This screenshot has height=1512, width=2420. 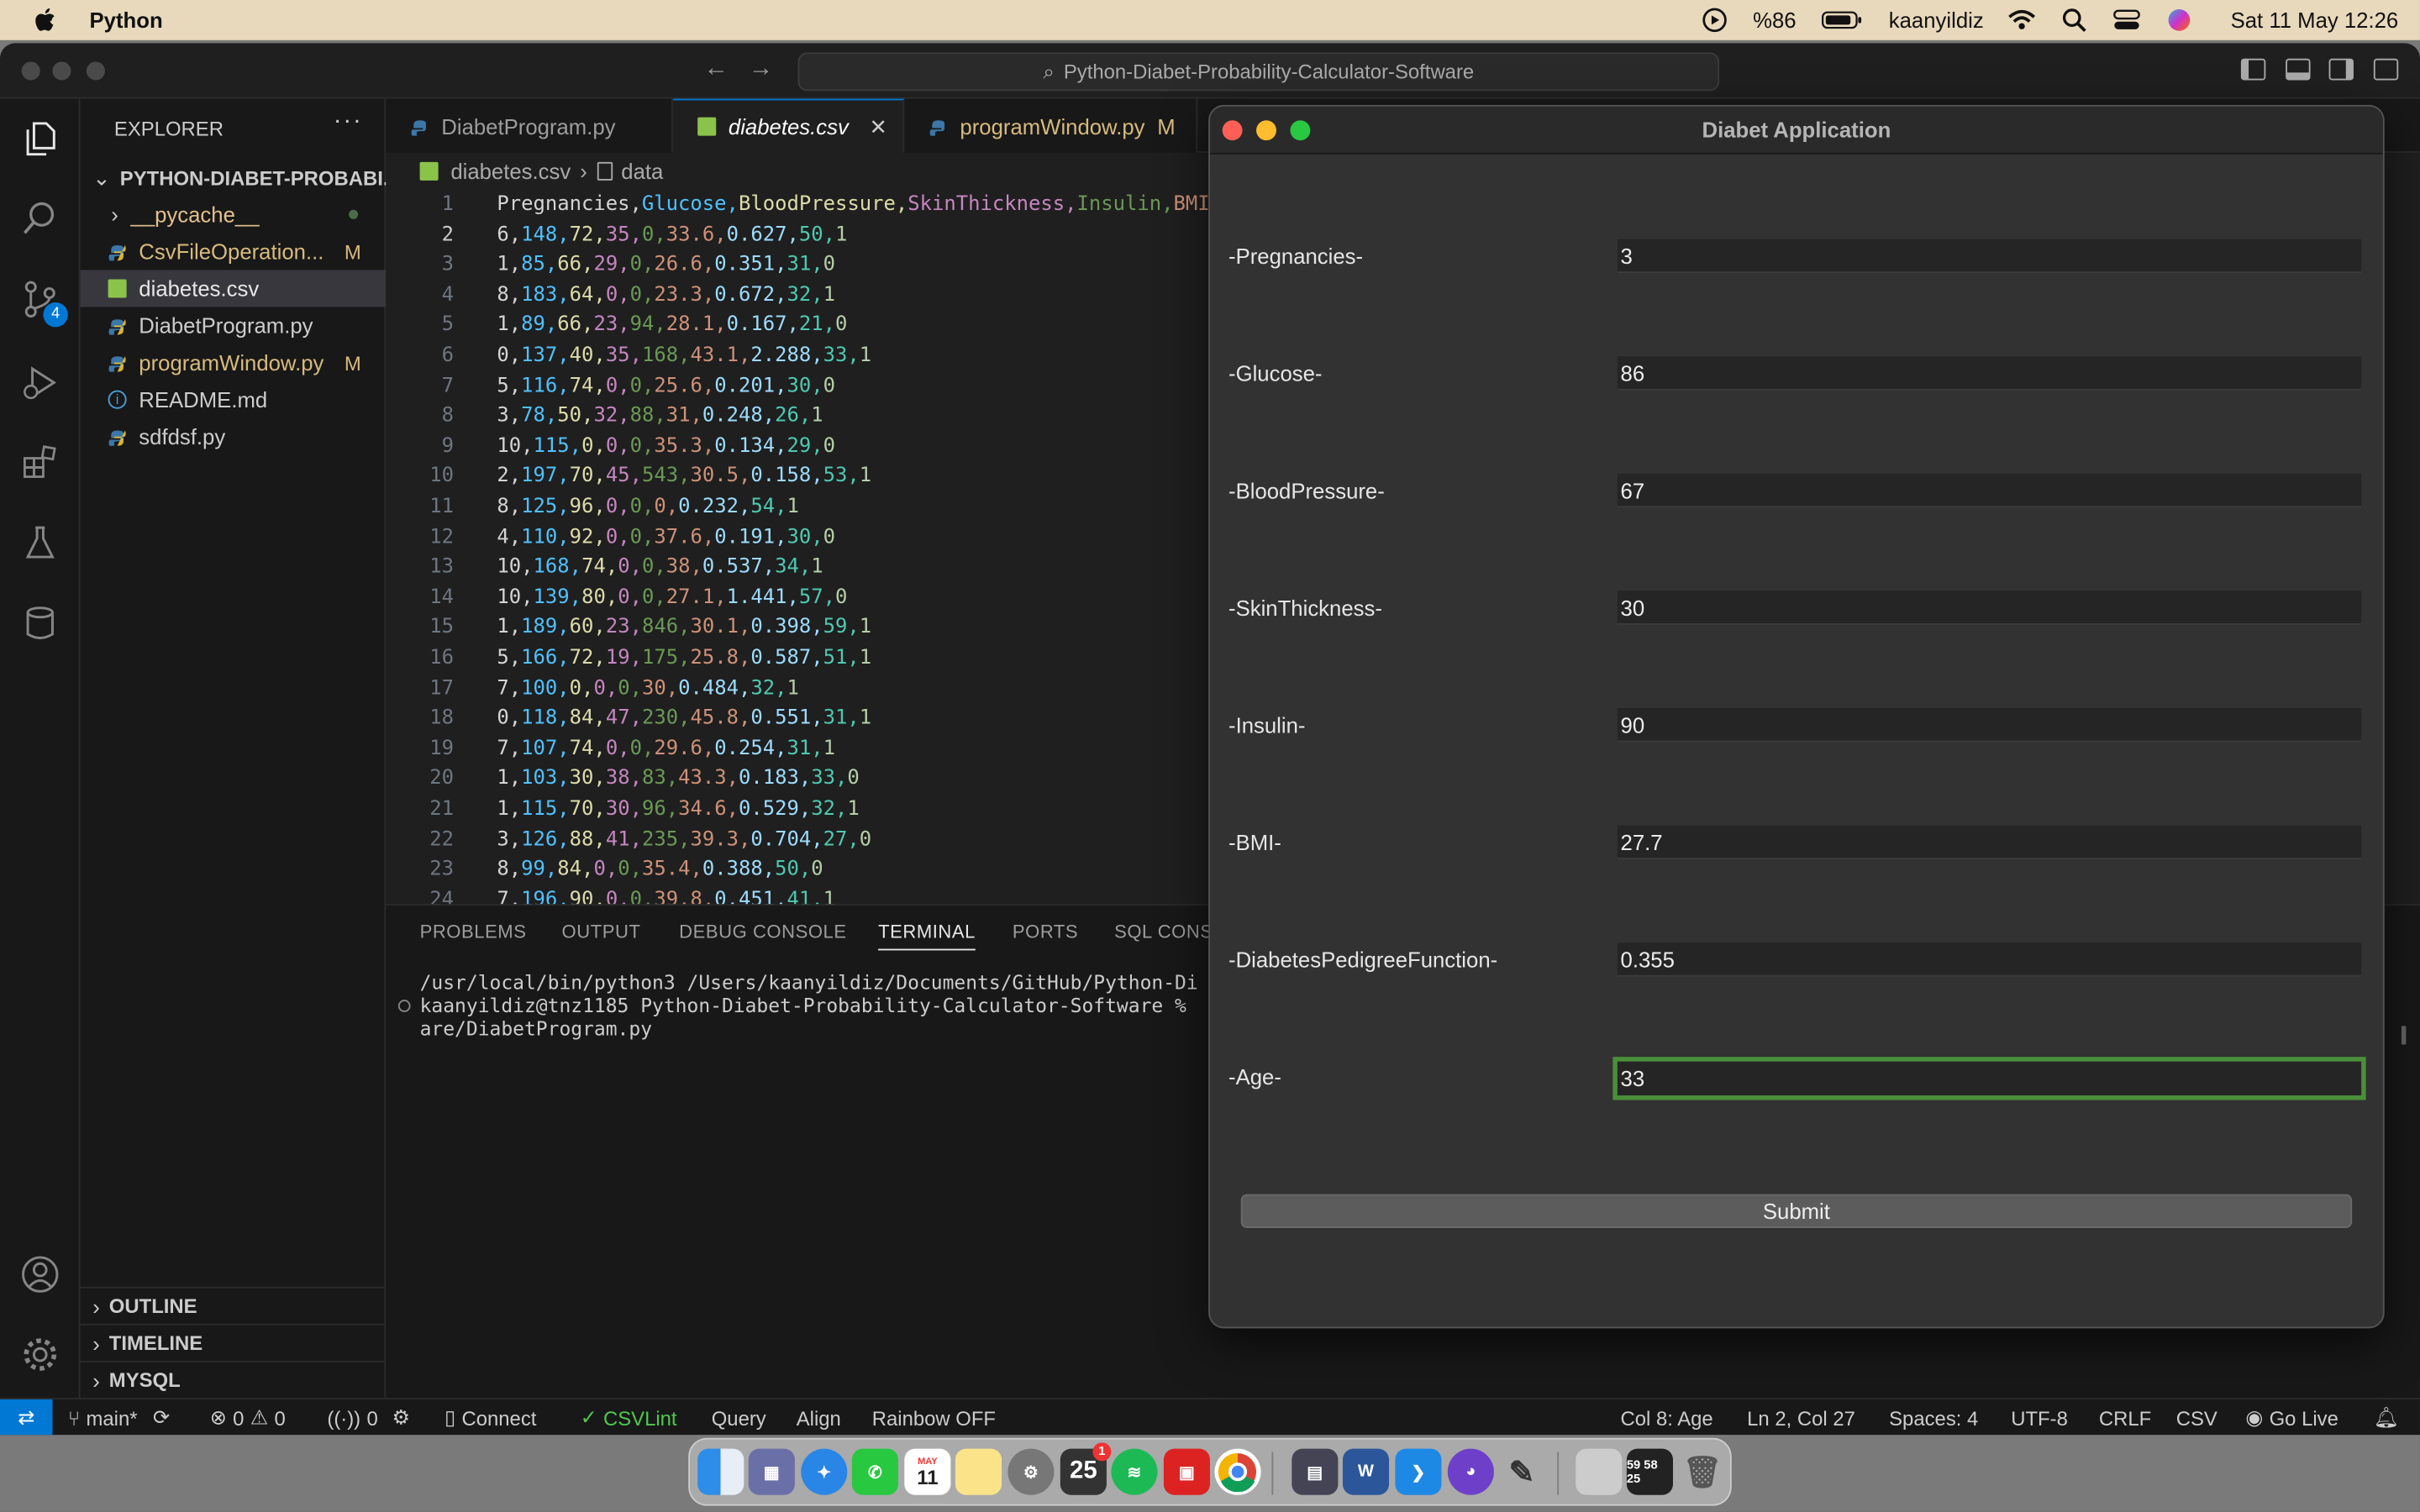 I want to click on section-mysql: › MYSQL, so click(x=233, y=1379).